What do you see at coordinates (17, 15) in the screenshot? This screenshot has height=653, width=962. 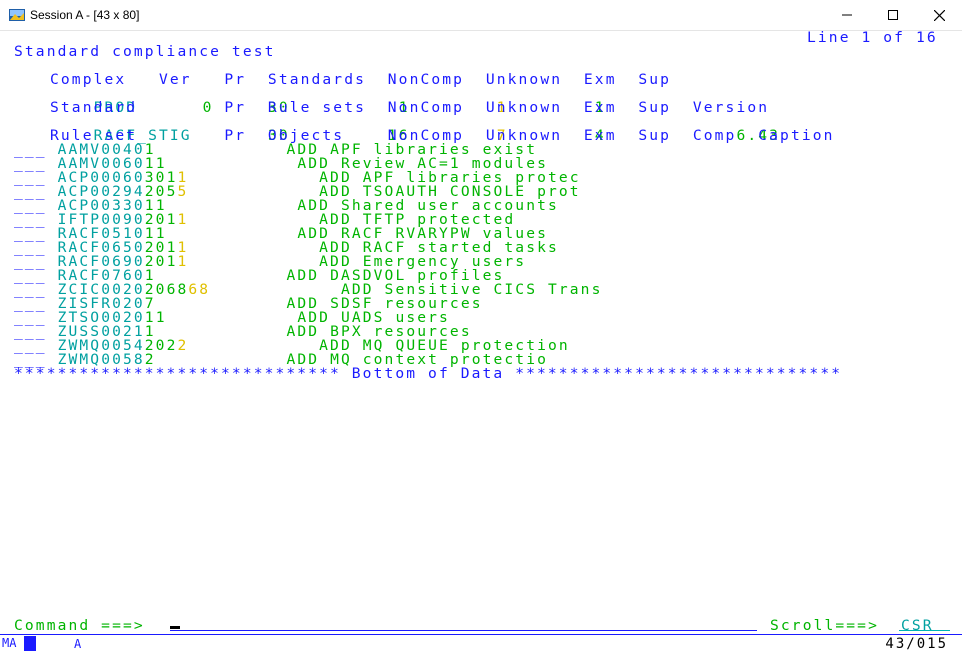 I see `app-icon` at bounding box center [17, 15].